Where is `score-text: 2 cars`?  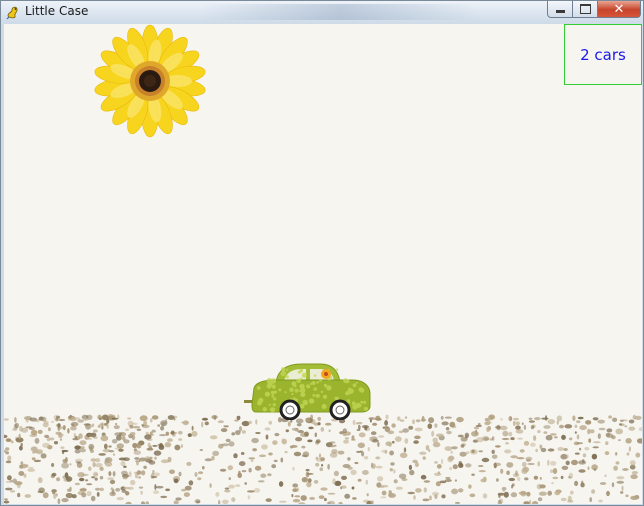
score-text: 2 cars is located at coordinates (603, 54).